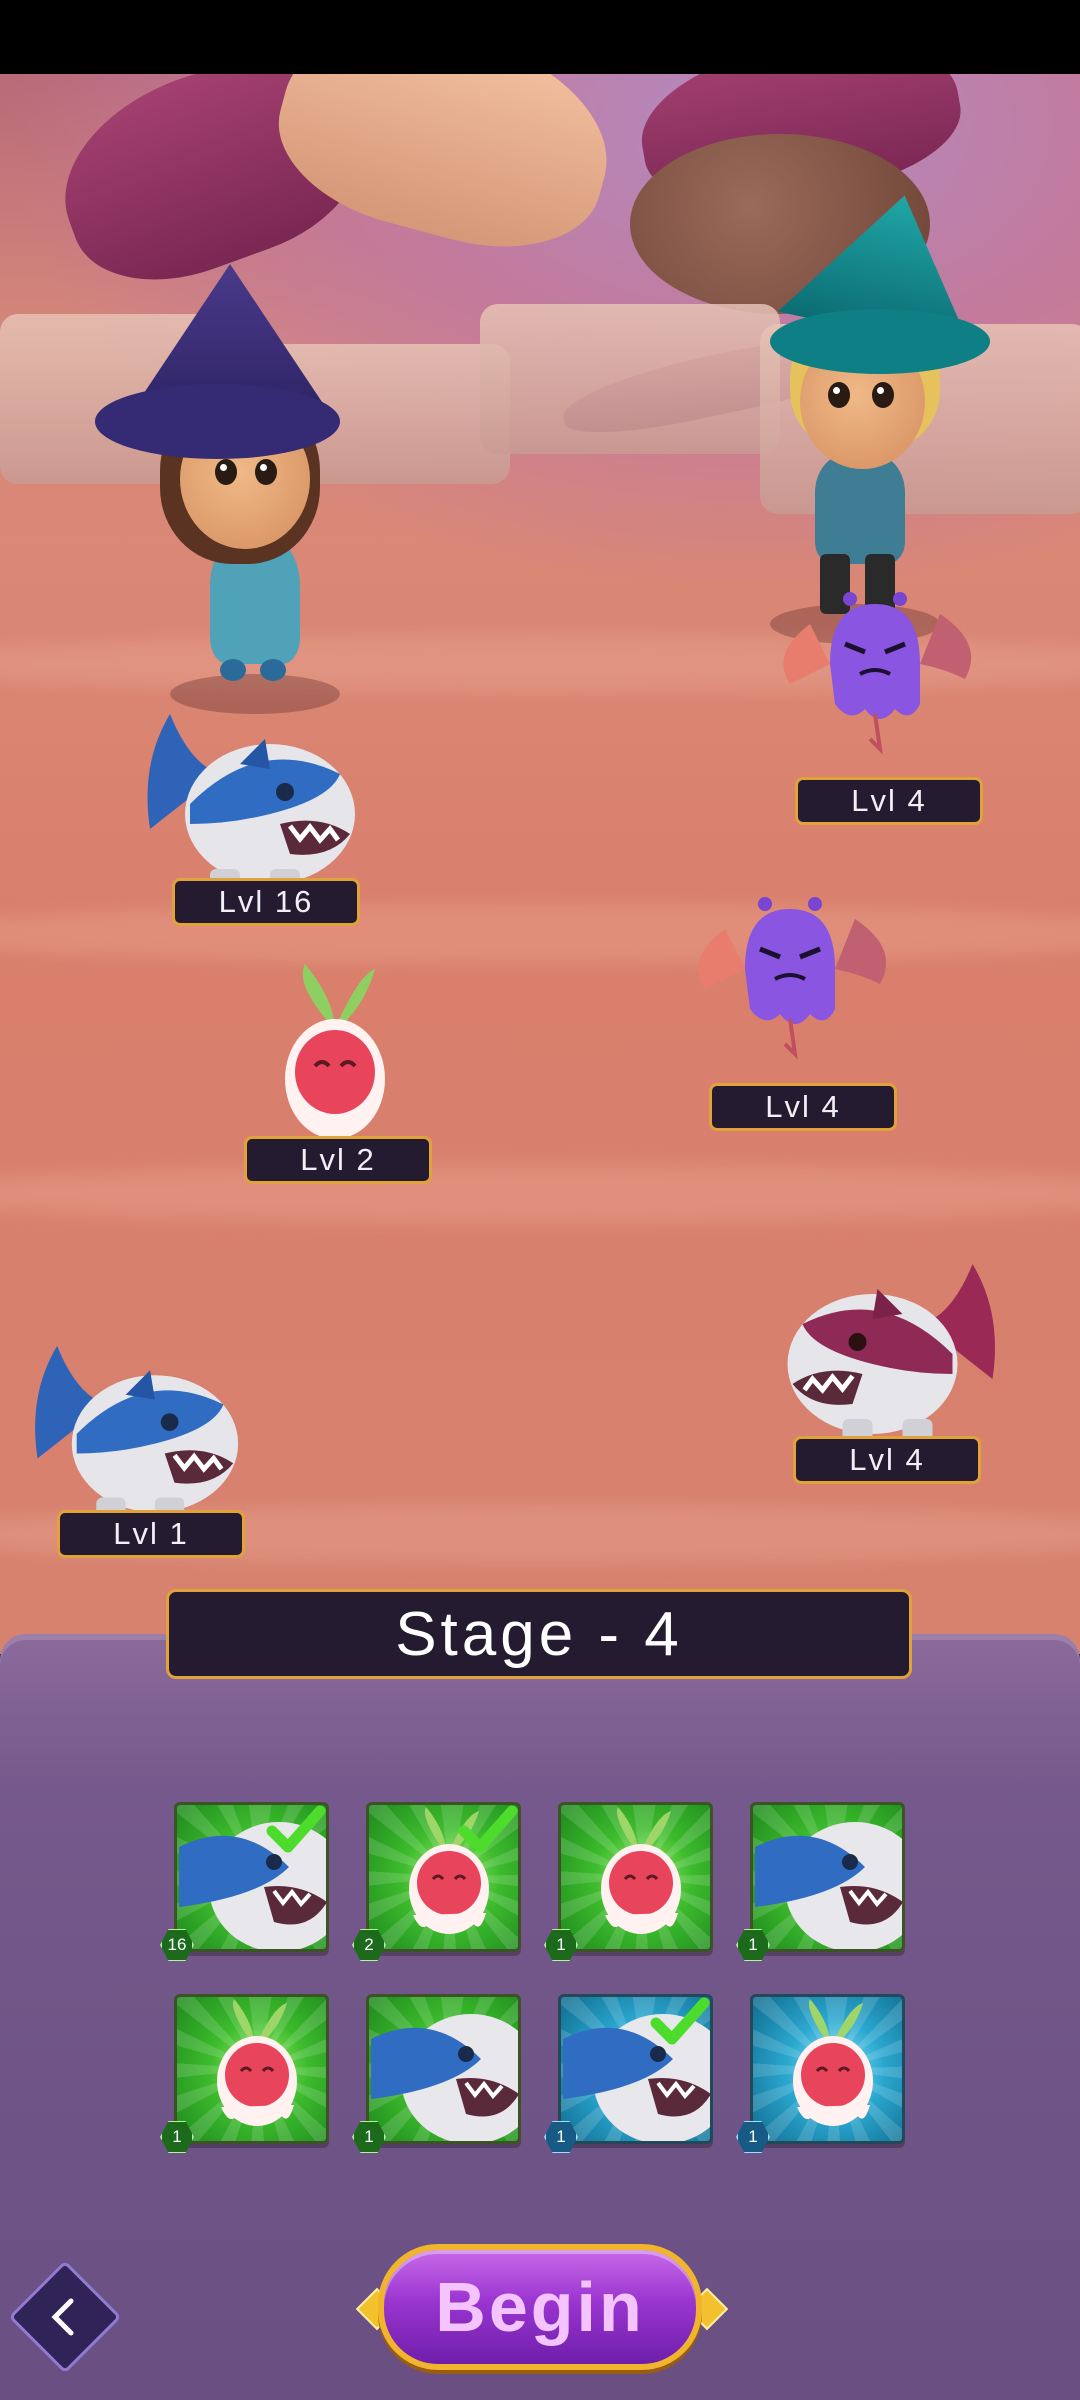 This screenshot has width=1080, height=2400. I want to click on chevron-left-icon, so click(65, 2317).